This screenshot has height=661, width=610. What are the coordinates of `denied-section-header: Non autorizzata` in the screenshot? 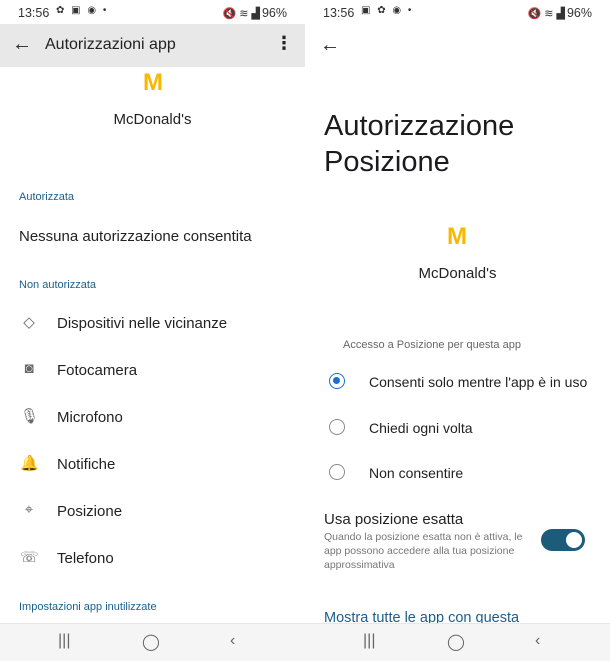 It's located at (58, 285).